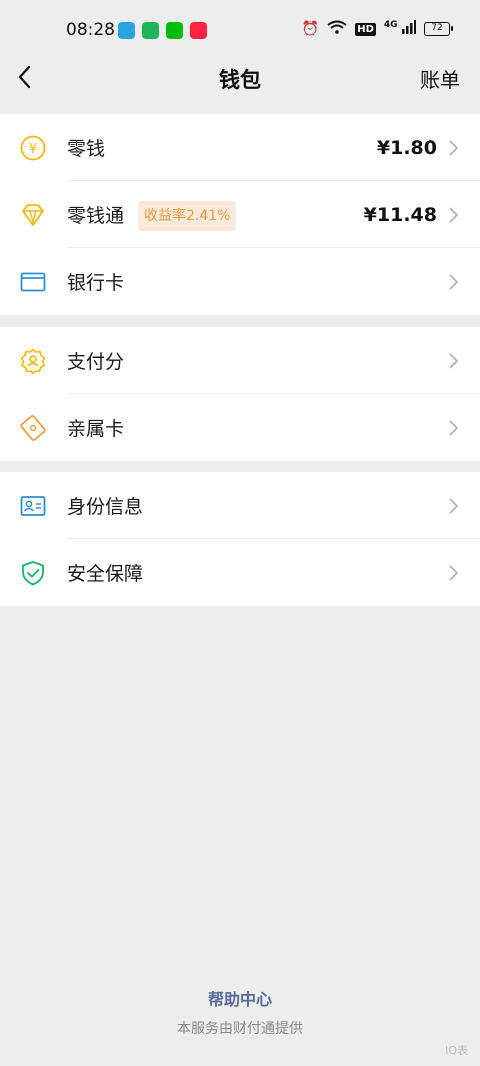 The width and height of the screenshot is (480, 1066). What do you see at coordinates (440, 78) in the screenshot?
I see `bill-button: 账单` at bounding box center [440, 78].